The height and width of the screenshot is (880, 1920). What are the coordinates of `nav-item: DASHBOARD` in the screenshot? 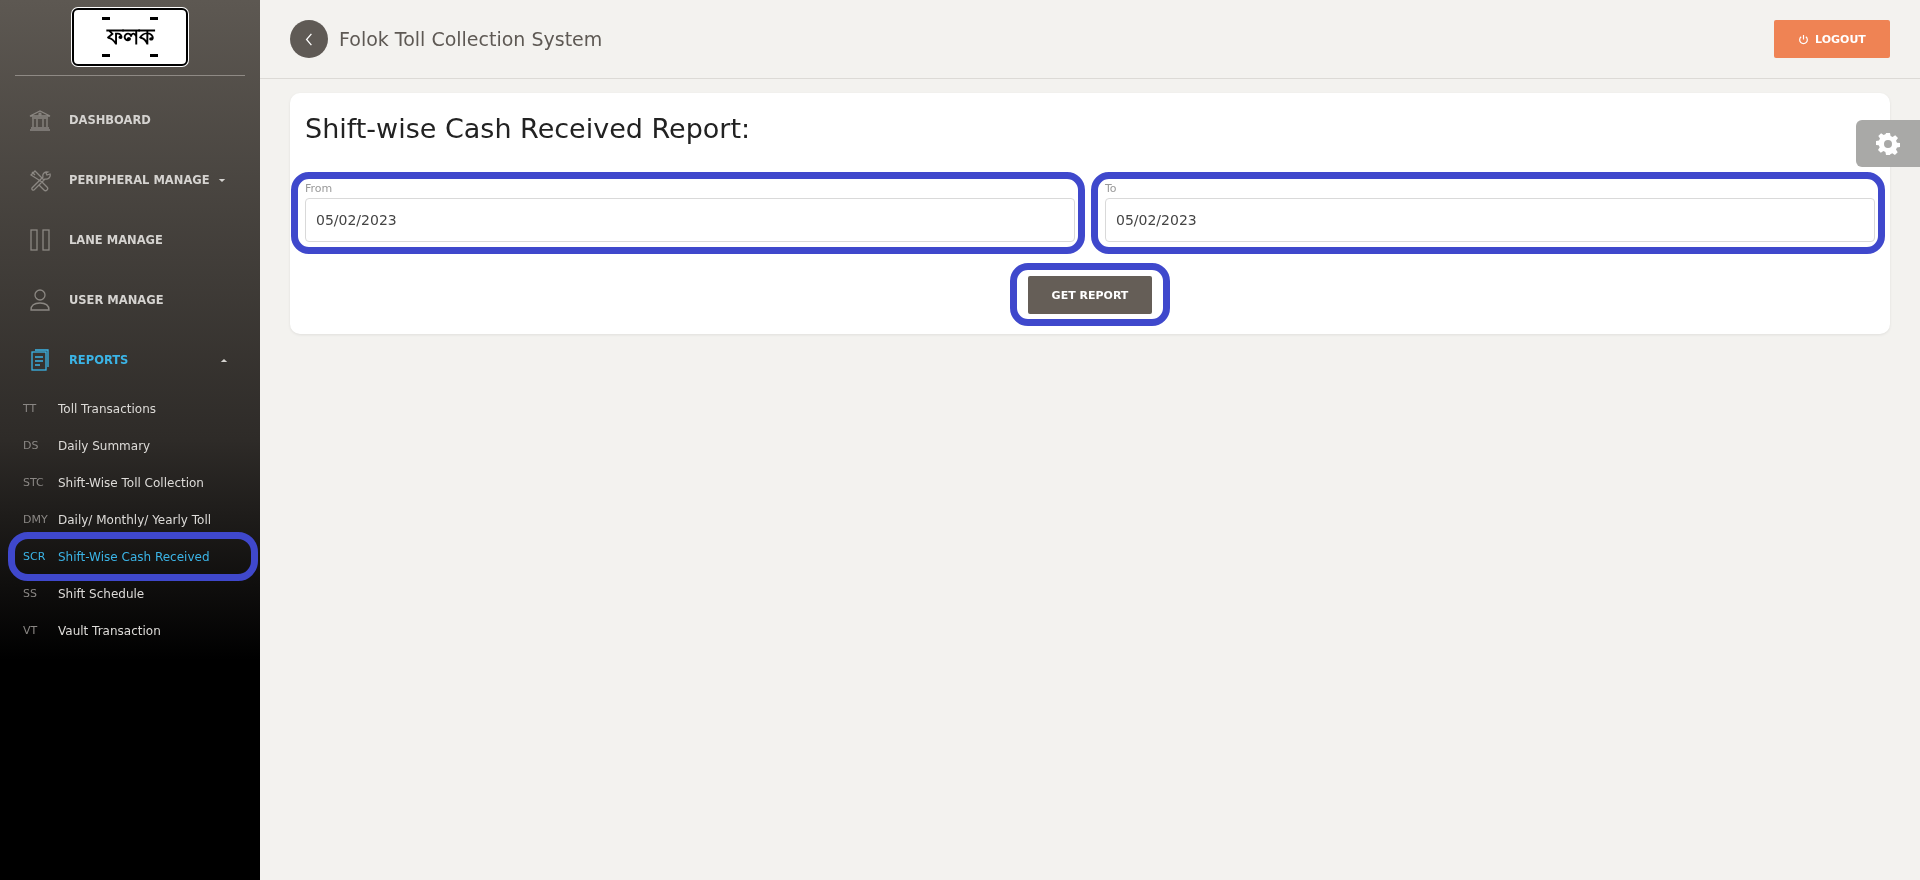 It's located at (130, 120).